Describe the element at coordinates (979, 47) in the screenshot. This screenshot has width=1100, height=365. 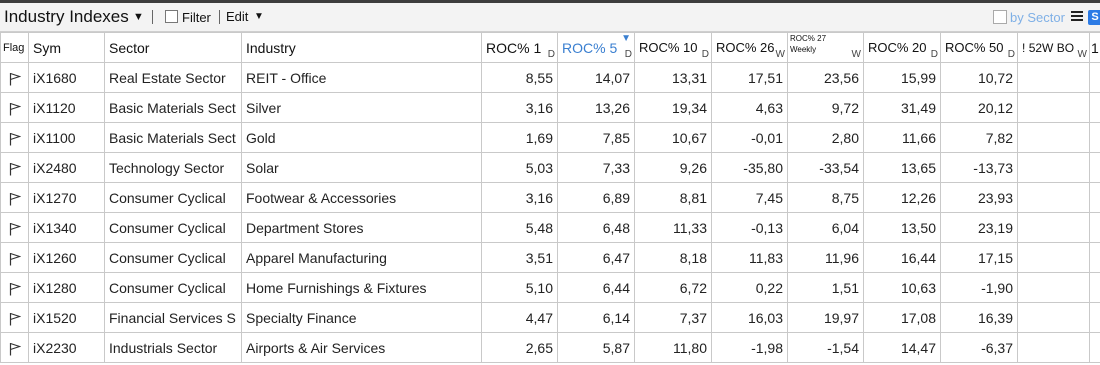
I see `column-header-roc50: ROC% 50 D` at that location.